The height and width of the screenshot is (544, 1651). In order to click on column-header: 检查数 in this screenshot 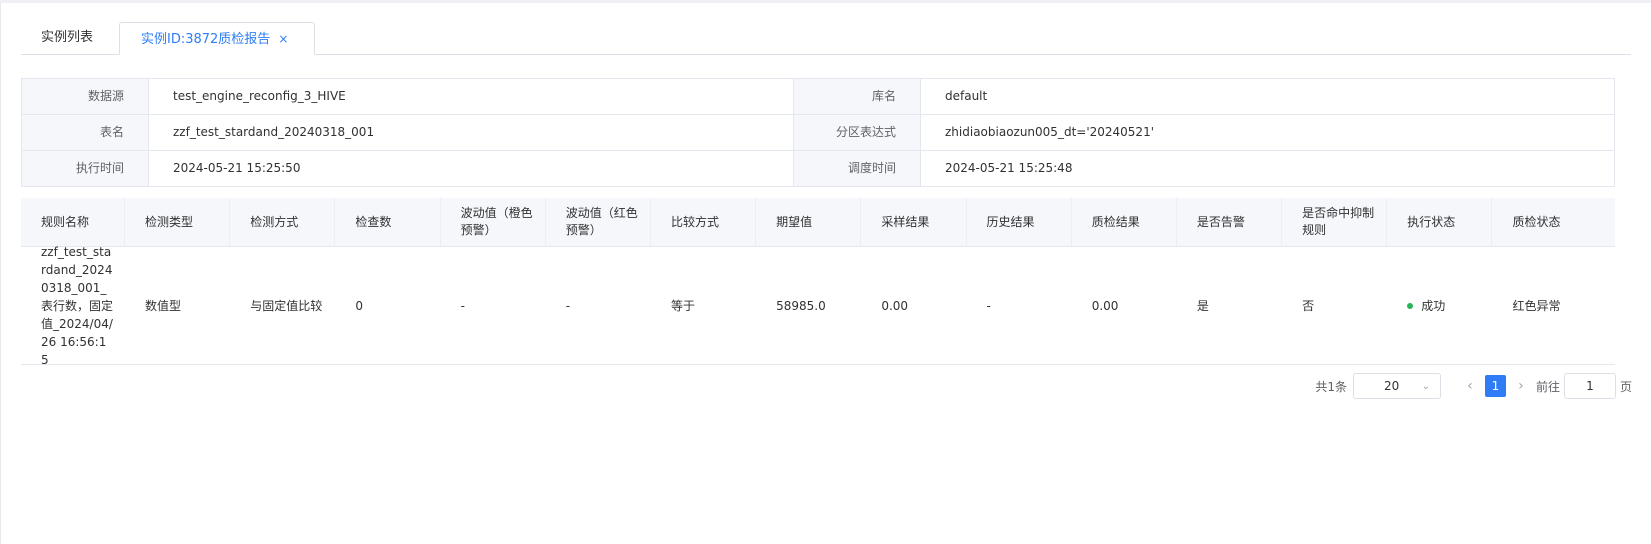, I will do `click(388, 222)`.